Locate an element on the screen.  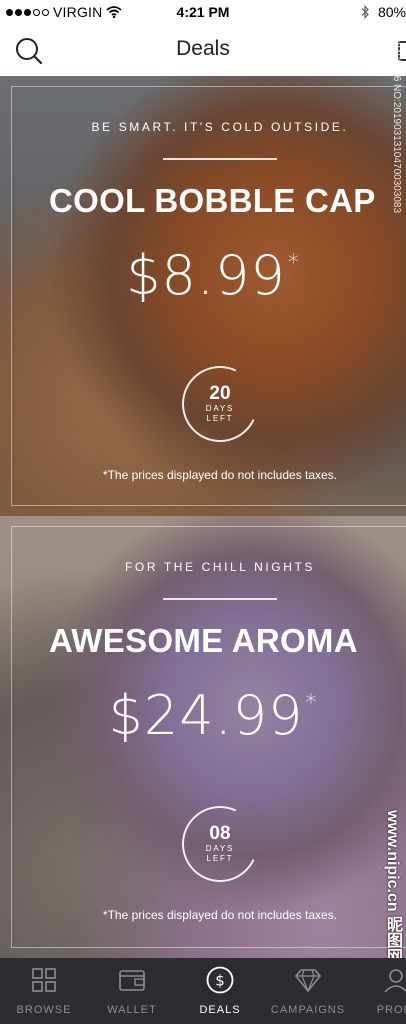
dollar-icon: $ is located at coordinates (220, 980).